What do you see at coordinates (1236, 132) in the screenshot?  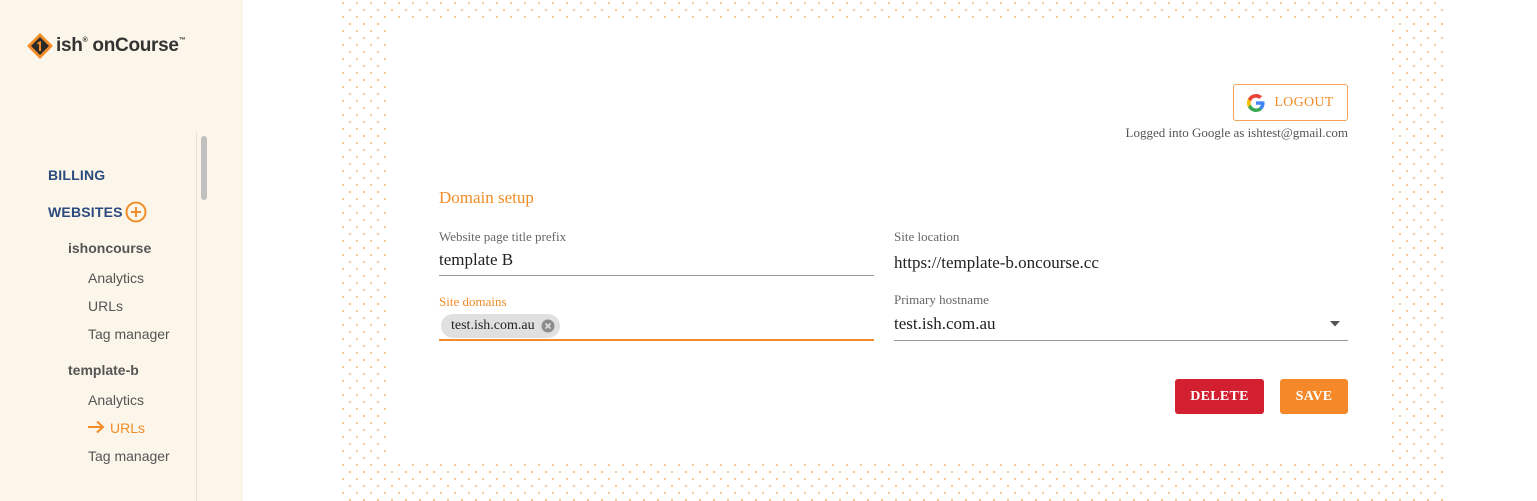 I see `logged-in-text: Logged into Google as ishtest@gmail.com` at bounding box center [1236, 132].